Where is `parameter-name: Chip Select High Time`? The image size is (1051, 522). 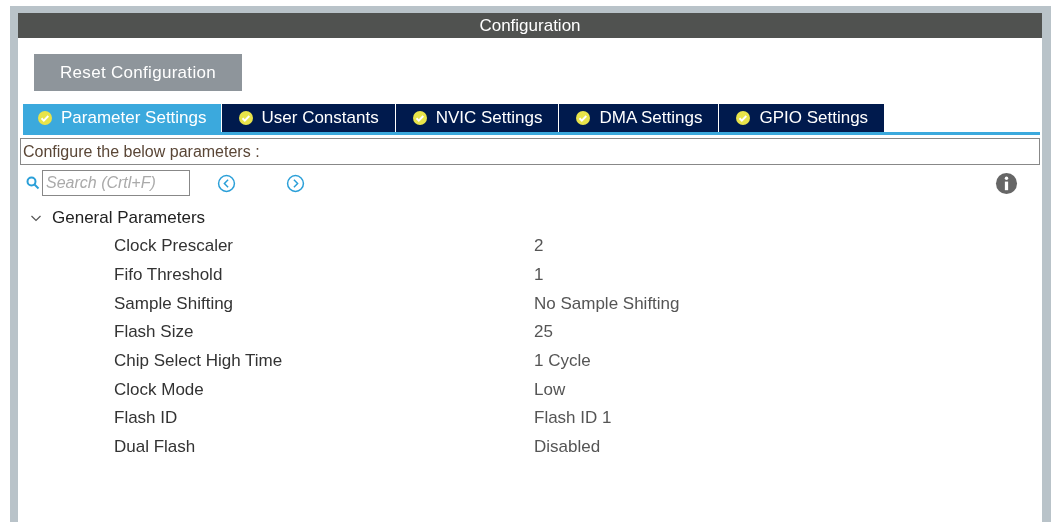 parameter-name: Chip Select High Time is located at coordinates (324, 361).